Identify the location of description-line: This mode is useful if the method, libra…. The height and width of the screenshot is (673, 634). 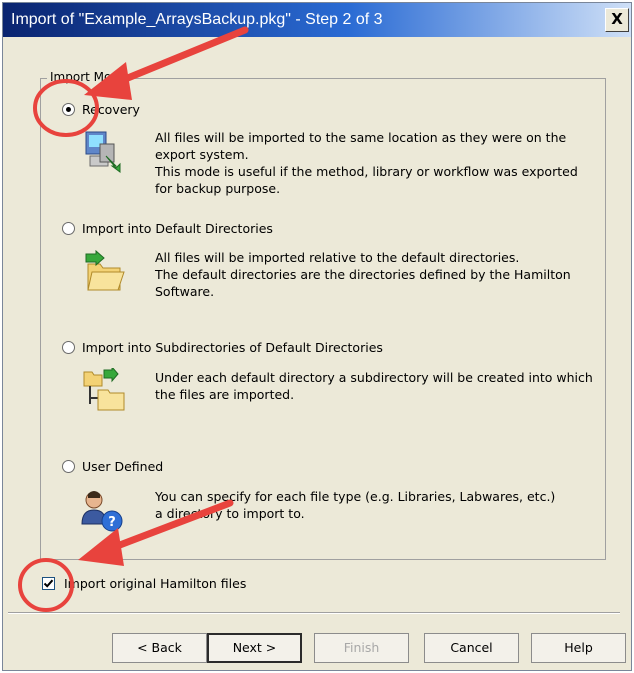
(366, 171).